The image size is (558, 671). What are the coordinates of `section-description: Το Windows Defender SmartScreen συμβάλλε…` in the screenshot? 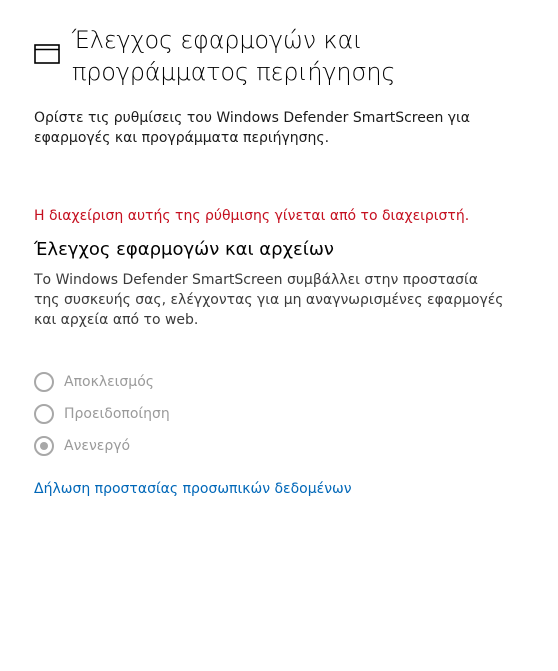 It's located at (269, 300).